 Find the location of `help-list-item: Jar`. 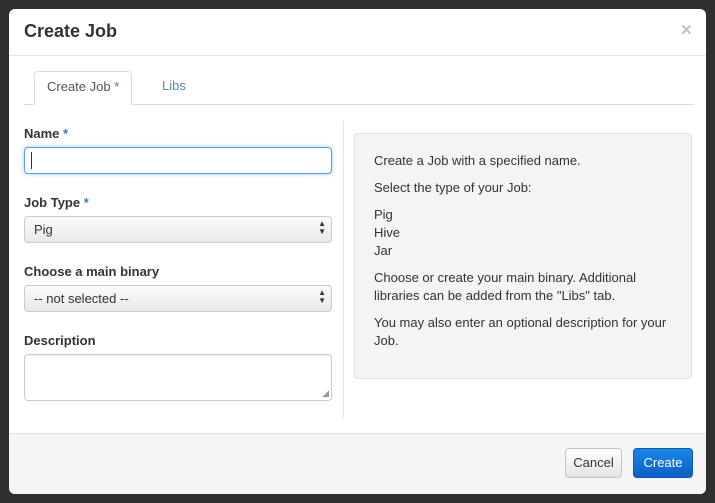

help-list-item: Jar is located at coordinates (383, 250).